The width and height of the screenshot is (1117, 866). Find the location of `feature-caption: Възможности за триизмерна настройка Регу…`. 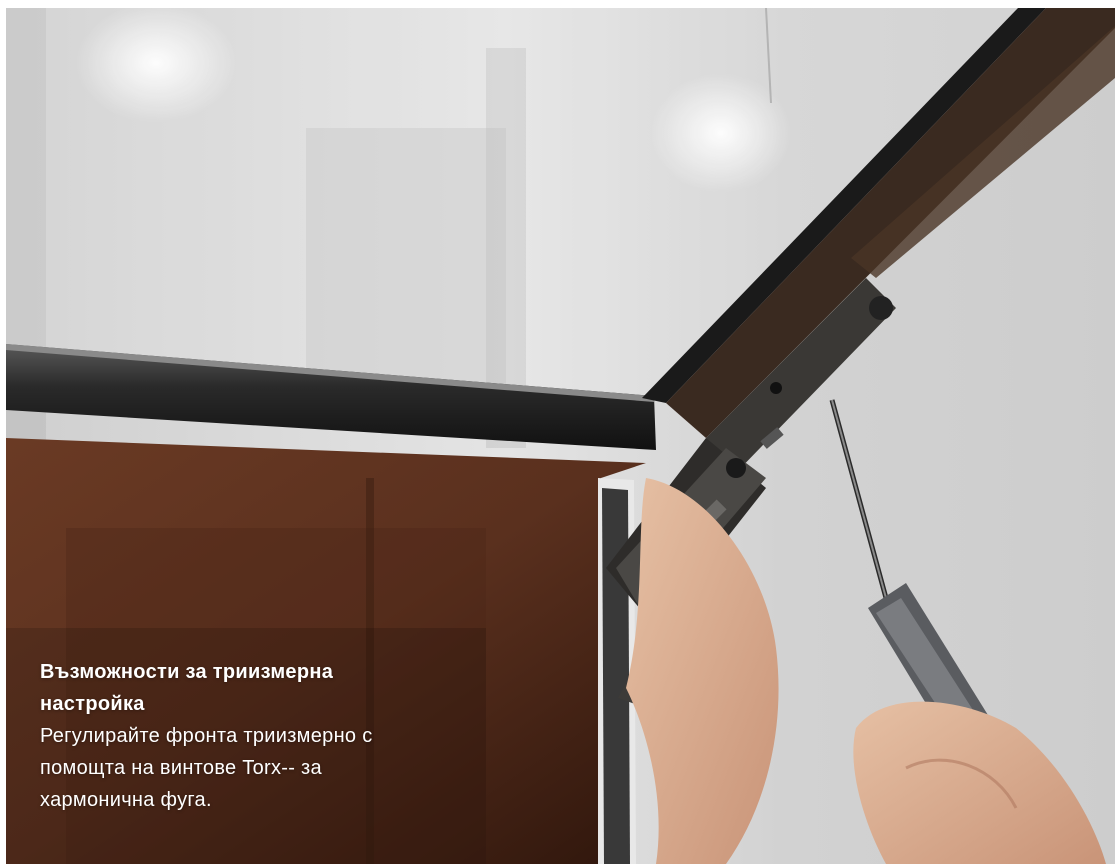

feature-caption: Възможности за триизмерна настройка Регу… is located at coordinates (220, 736).